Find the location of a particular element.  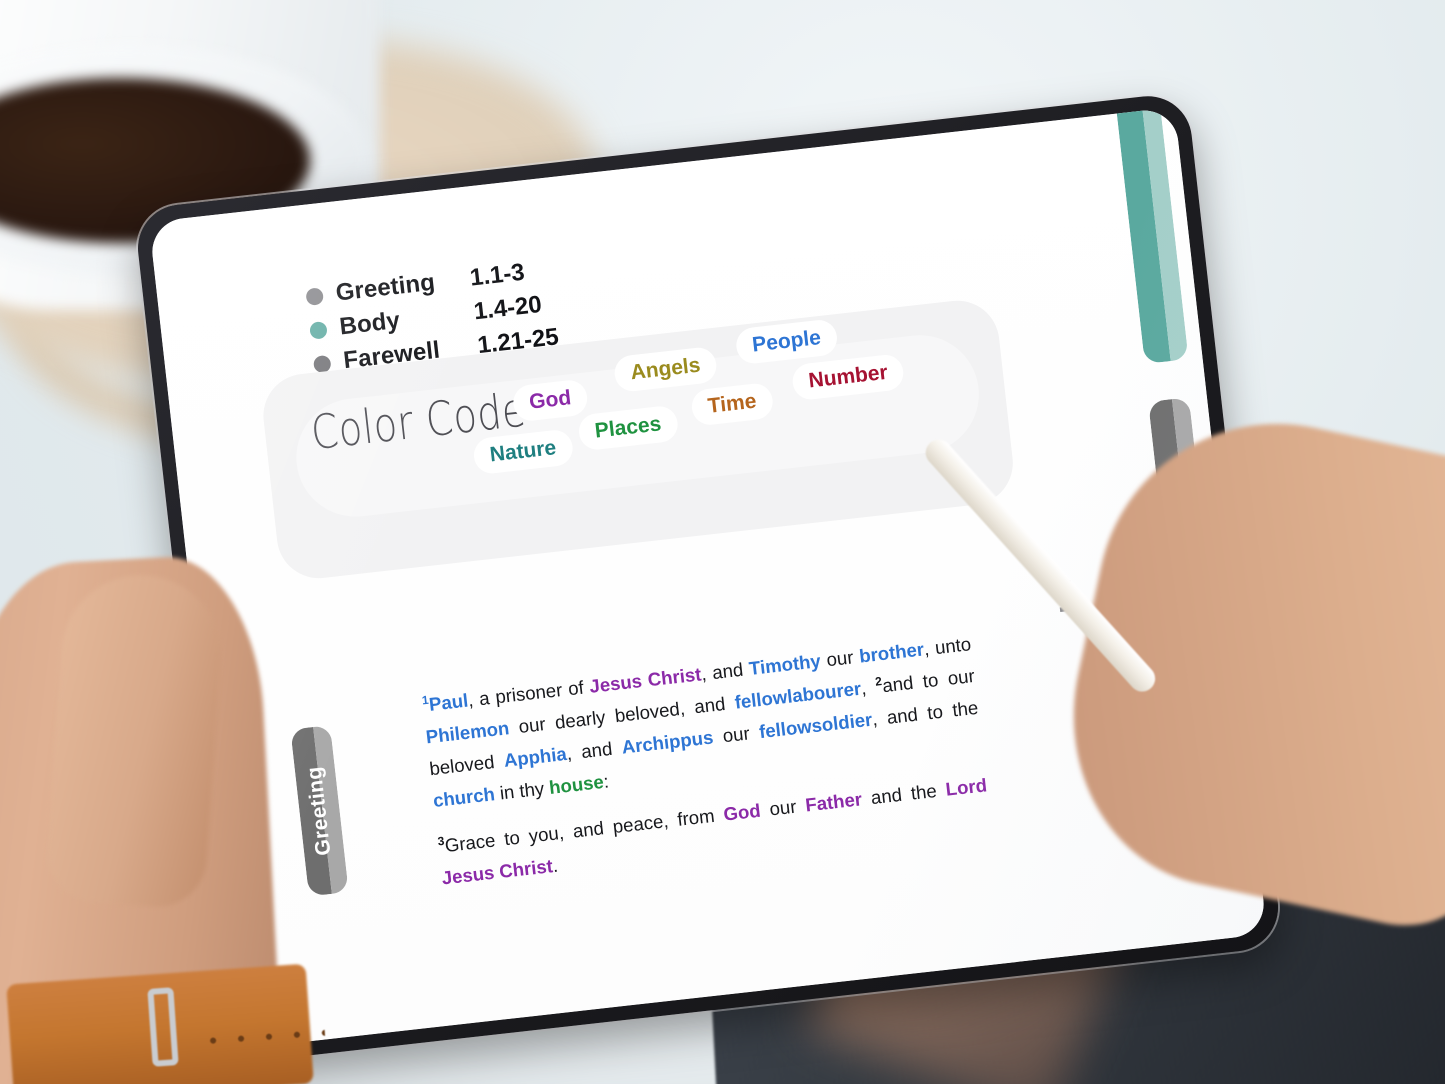

legend-ref-body: 1.4-20 is located at coordinates (508, 308).